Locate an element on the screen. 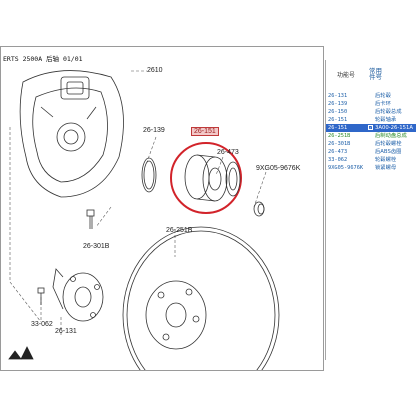 The height and width of the screenshot is (416, 416). part-number: 26-301B is located at coordinates (339, 144).